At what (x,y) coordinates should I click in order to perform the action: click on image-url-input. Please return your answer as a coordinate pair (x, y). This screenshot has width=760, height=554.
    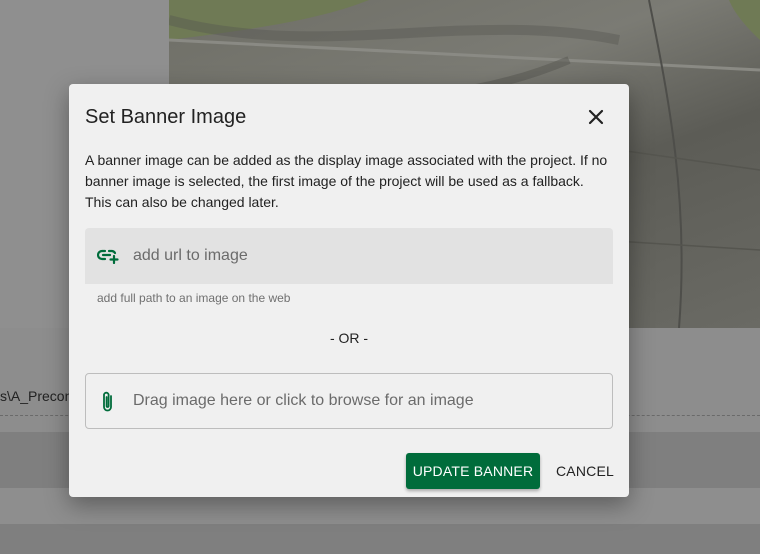
    Looking at the image, I should click on (368, 256).